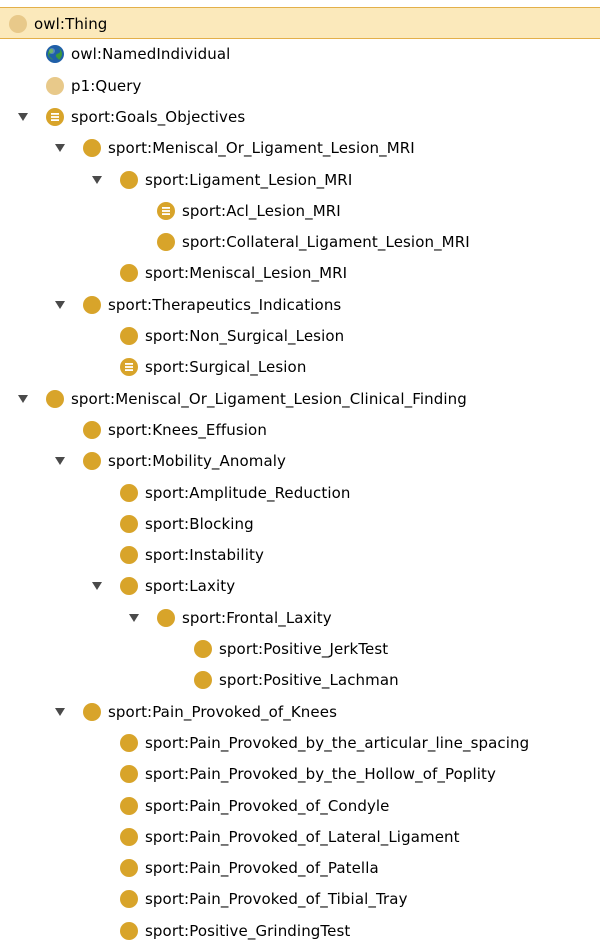 This screenshot has width=600, height=947. What do you see at coordinates (204, 555) in the screenshot?
I see `tree-node-label: sport:Instability` at bounding box center [204, 555].